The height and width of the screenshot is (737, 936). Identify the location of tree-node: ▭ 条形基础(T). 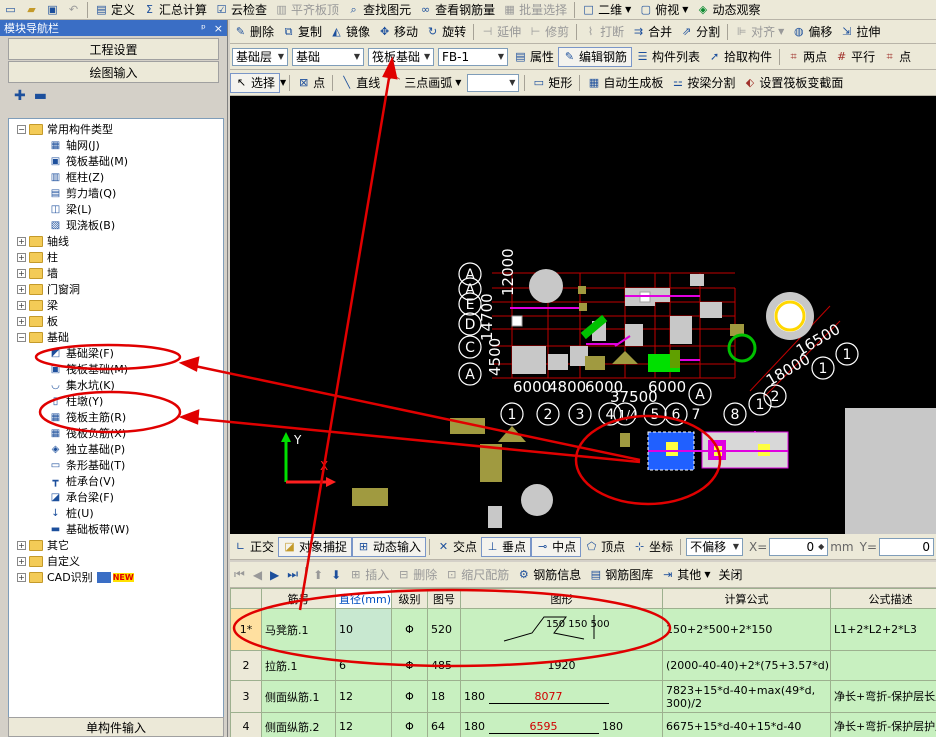
(116, 465).